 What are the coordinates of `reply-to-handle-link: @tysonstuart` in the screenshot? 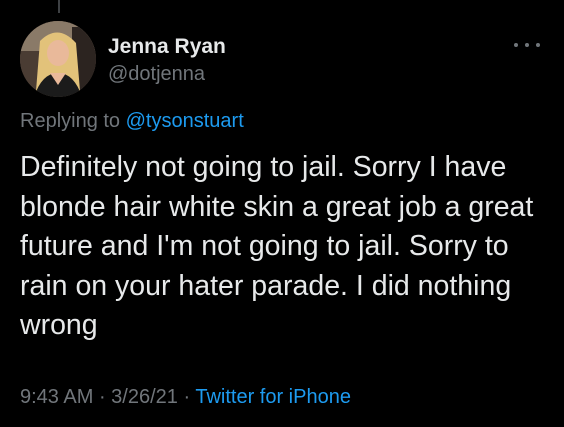 It's located at (185, 121).